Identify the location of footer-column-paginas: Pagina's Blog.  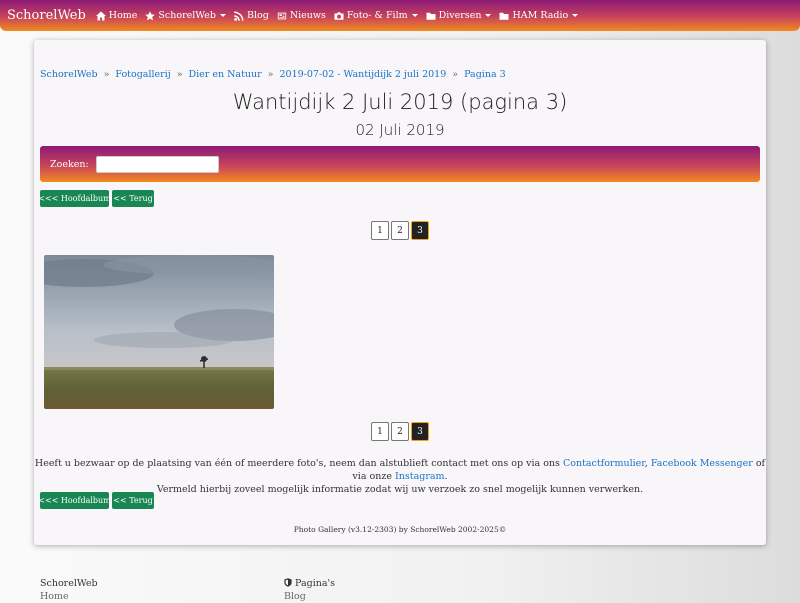
(309, 590).